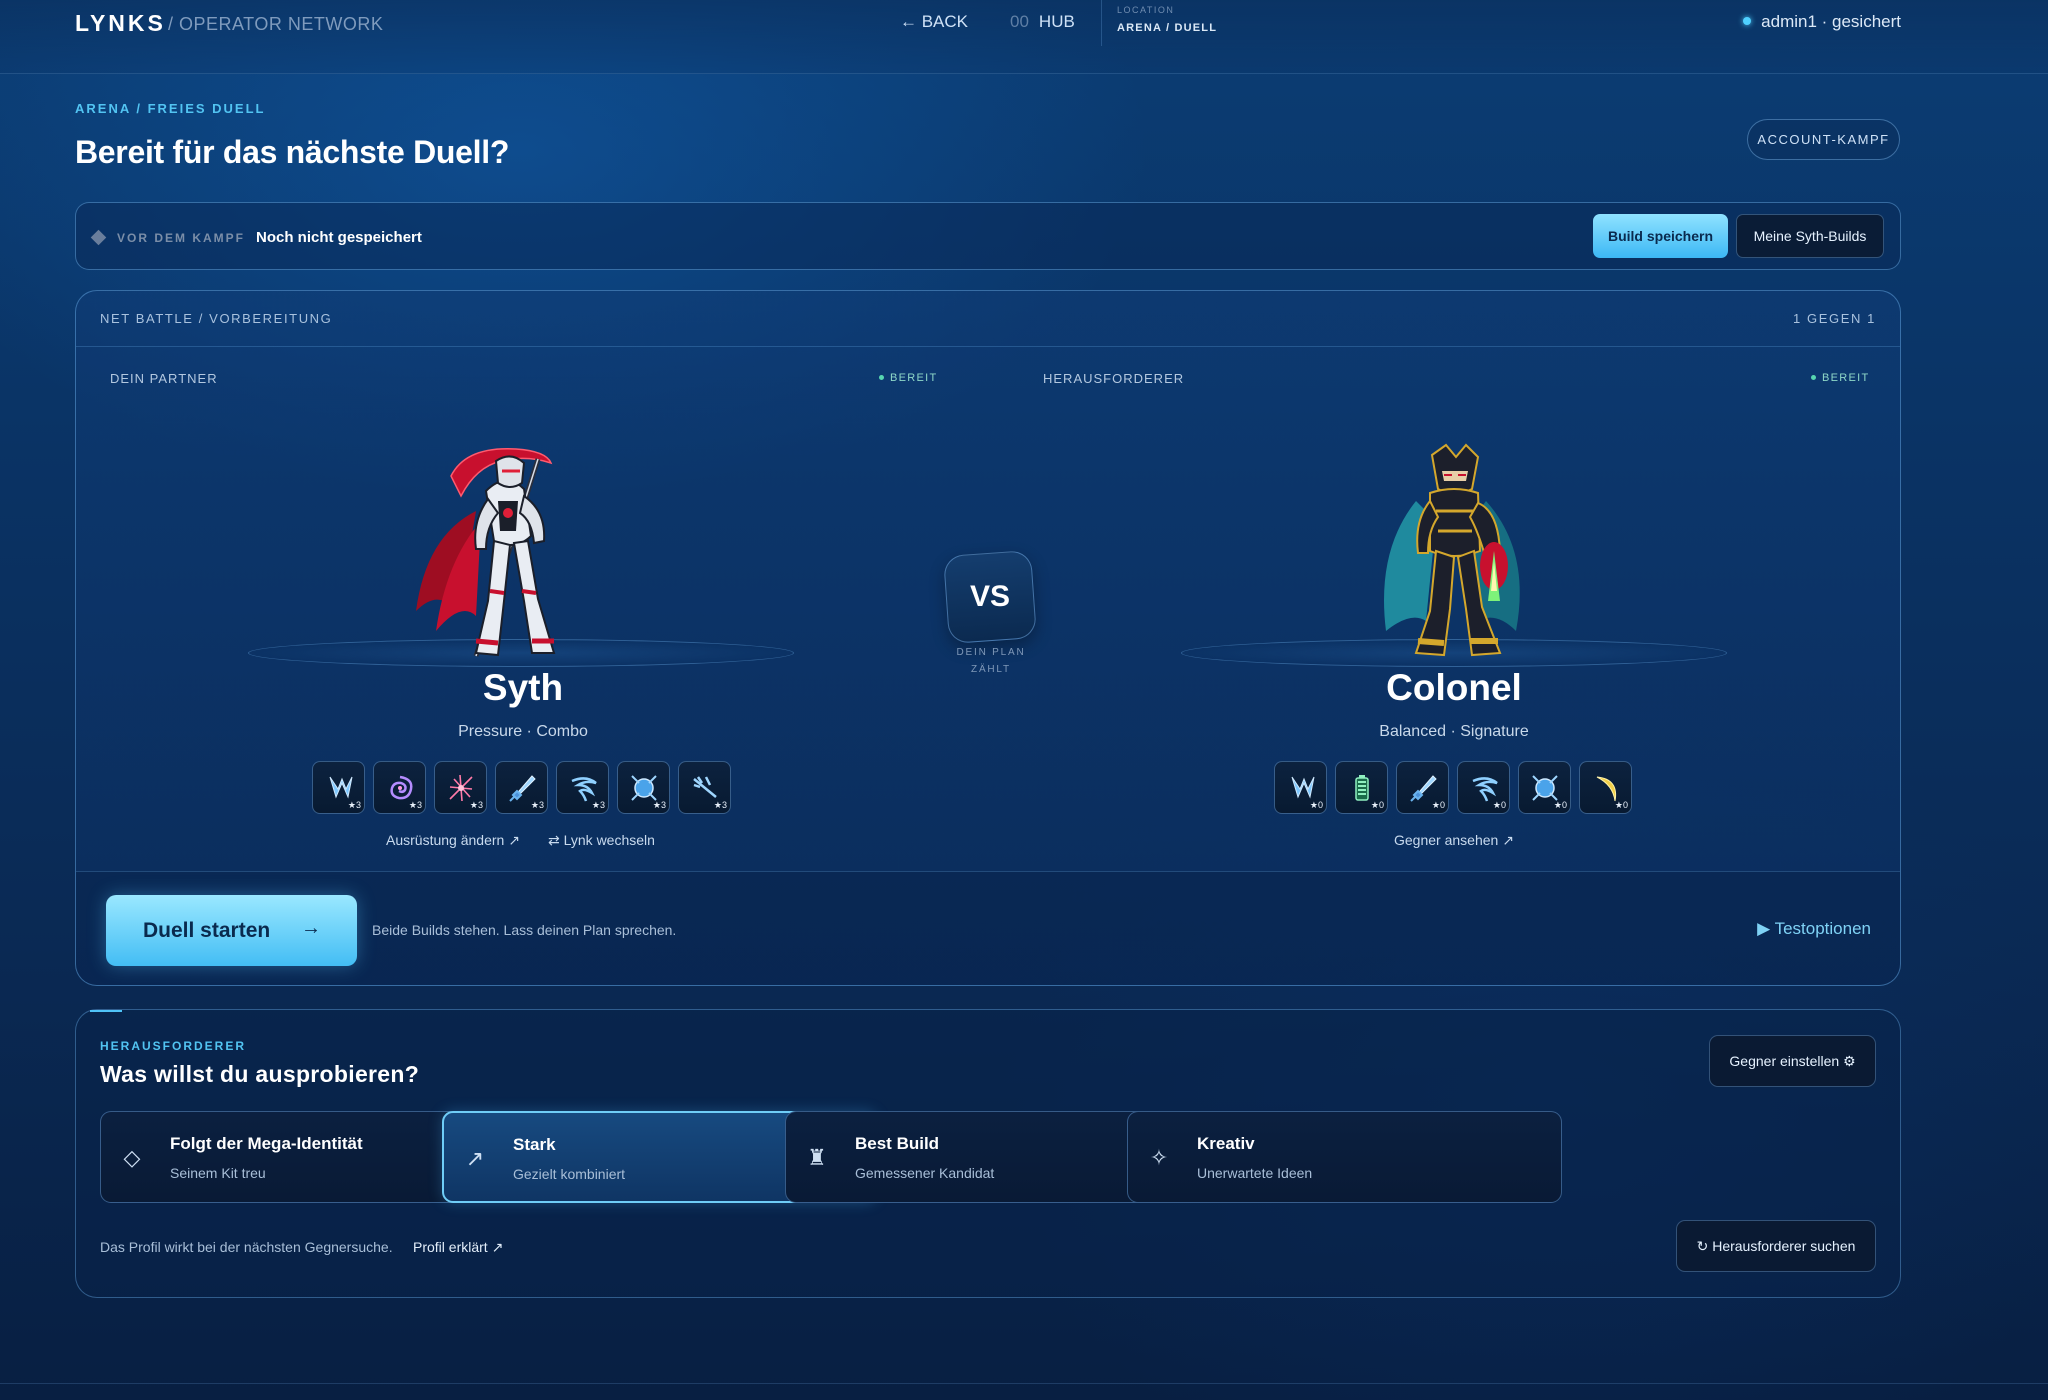 The height and width of the screenshot is (1400, 2048). What do you see at coordinates (173, 1046) in the screenshot?
I see `challenger-section-label: HERAUSFORDERER` at bounding box center [173, 1046].